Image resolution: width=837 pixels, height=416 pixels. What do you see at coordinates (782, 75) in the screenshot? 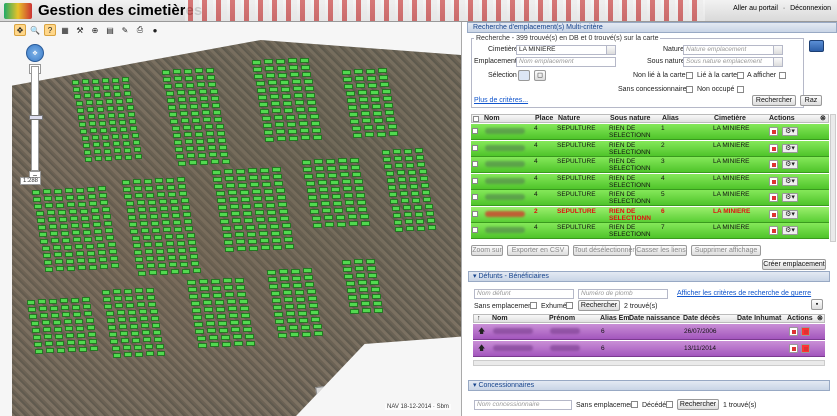
I see `a-afficher-checkbox` at bounding box center [782, 75].